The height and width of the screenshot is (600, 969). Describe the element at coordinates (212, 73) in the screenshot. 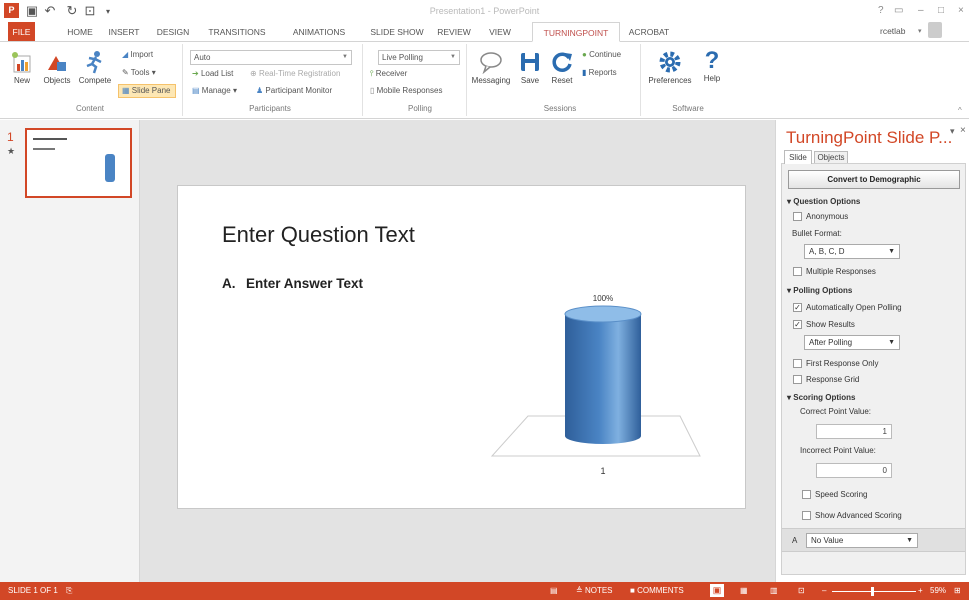

I see `load-list-button: ➔ Load List` at that location.